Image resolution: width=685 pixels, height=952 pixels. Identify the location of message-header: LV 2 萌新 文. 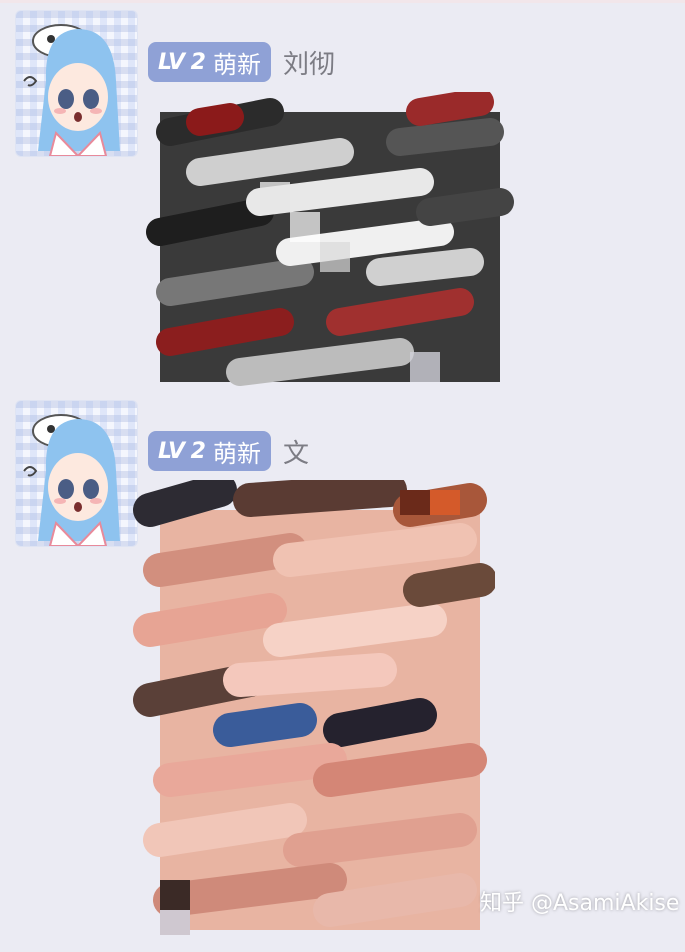
(228, 451).